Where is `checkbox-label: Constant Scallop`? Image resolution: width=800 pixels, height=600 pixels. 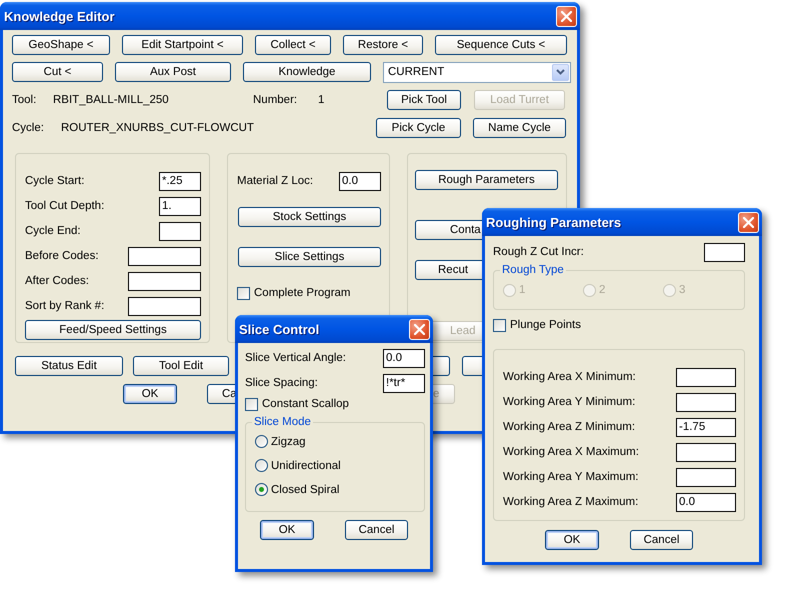 checkbox-label: Constant Scallop is located at coordinates (305, 404).